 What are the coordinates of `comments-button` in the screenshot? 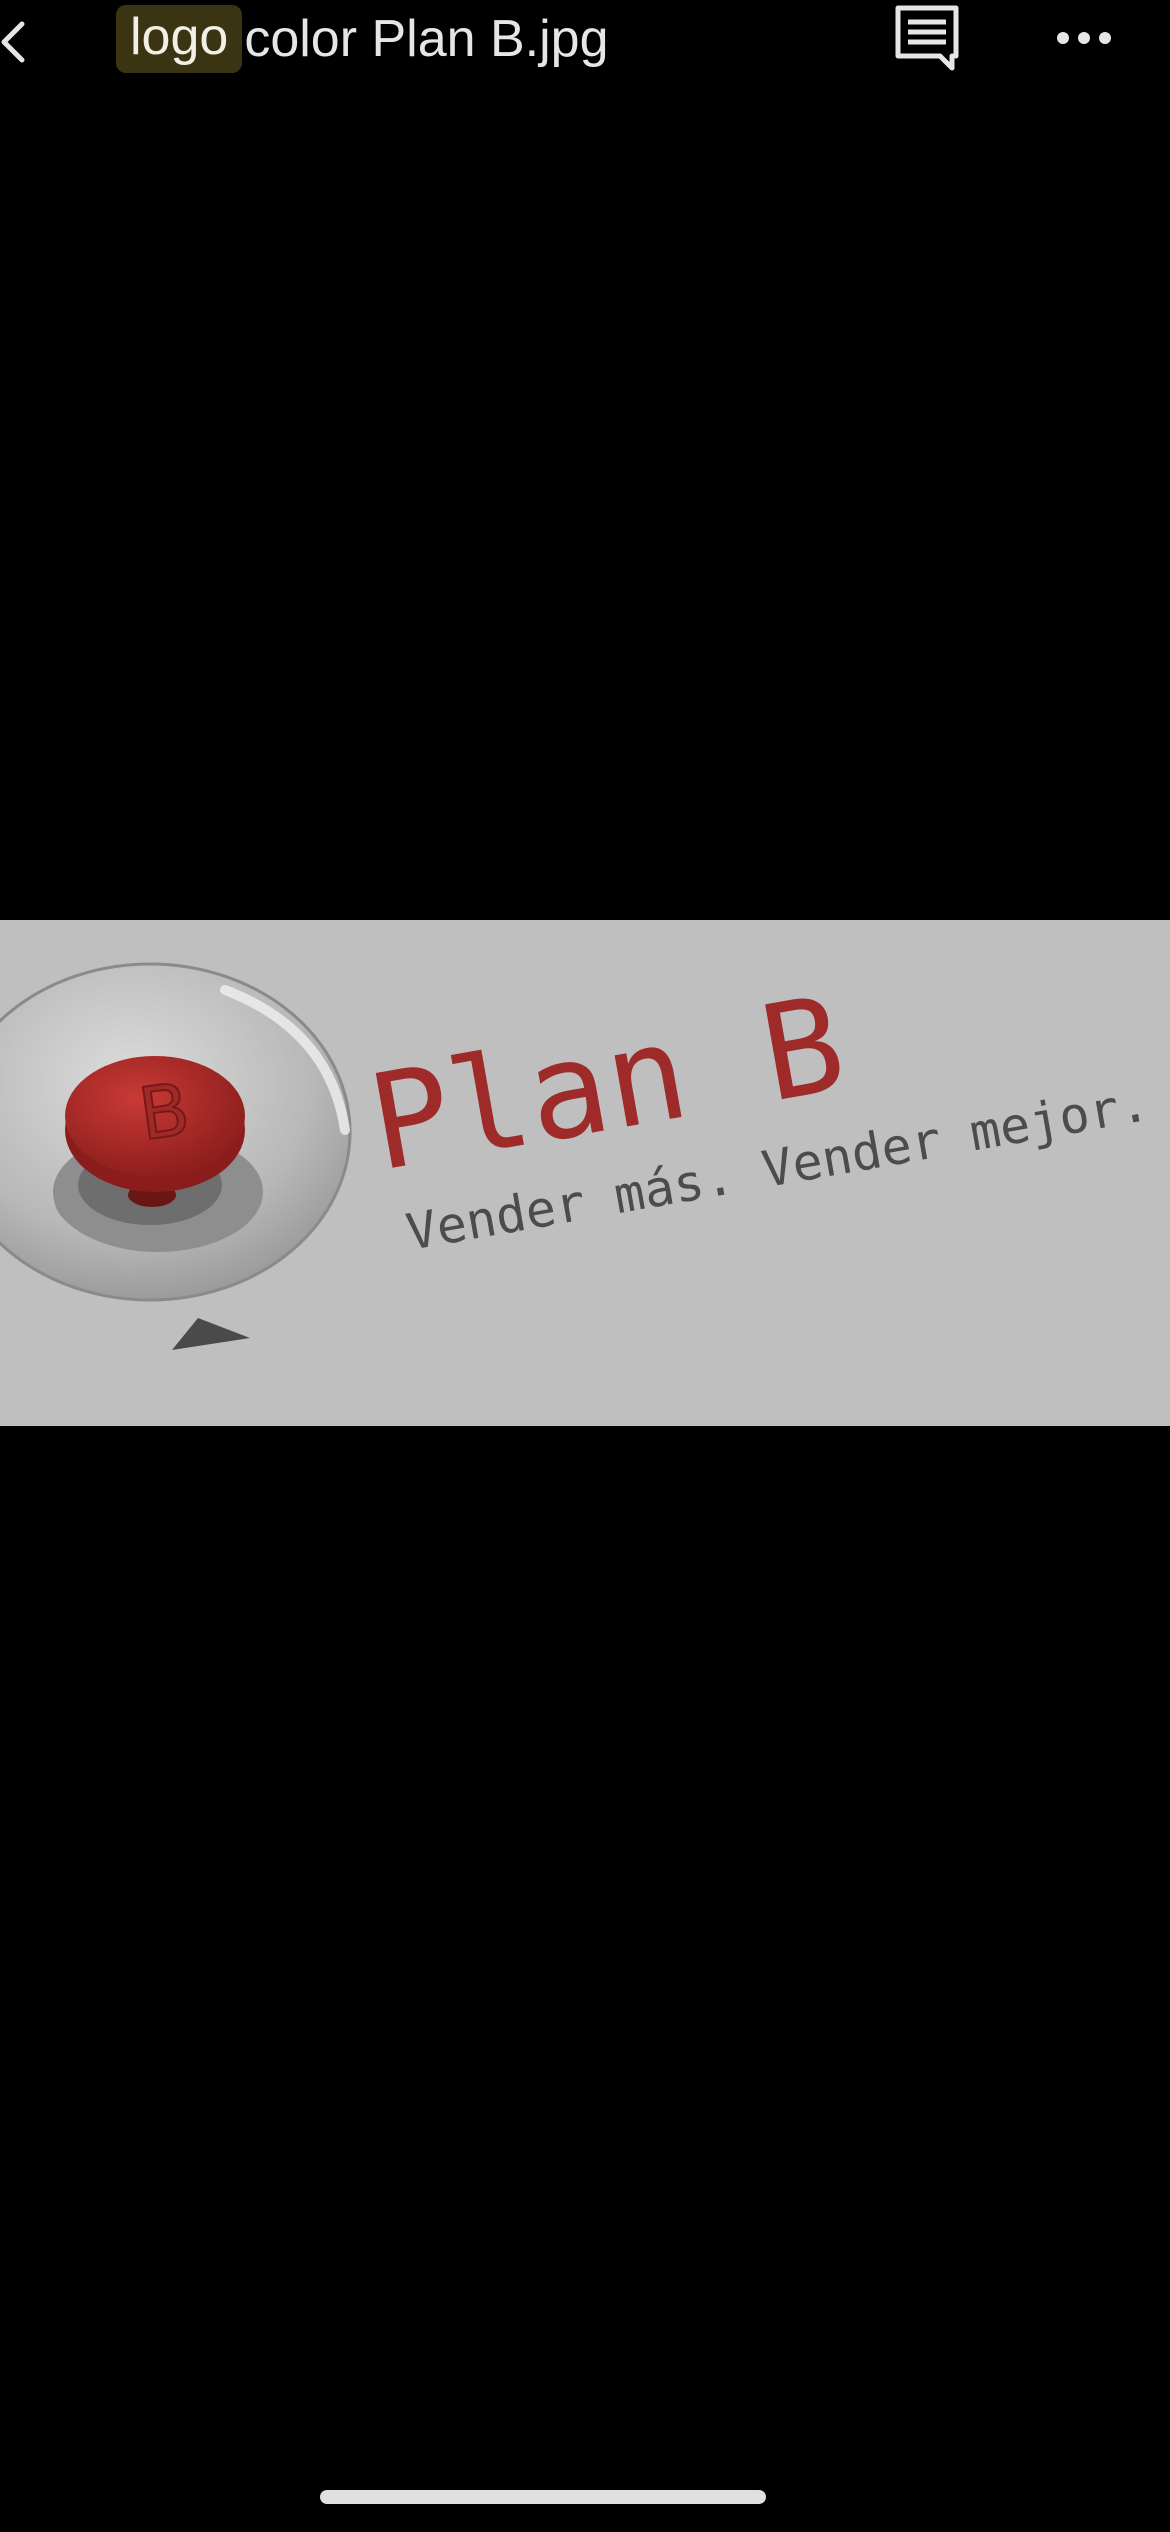 It's located at (928, 38).